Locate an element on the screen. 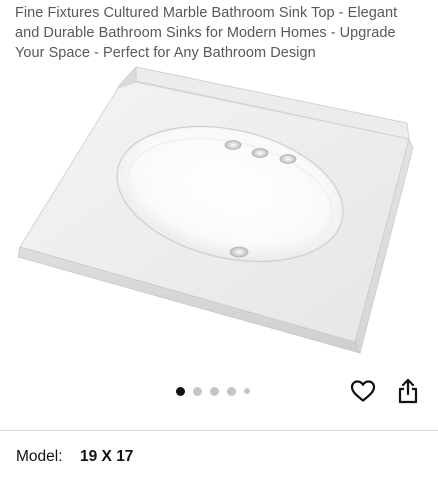  spec-label: Model: is located at coordinates (39, 456).